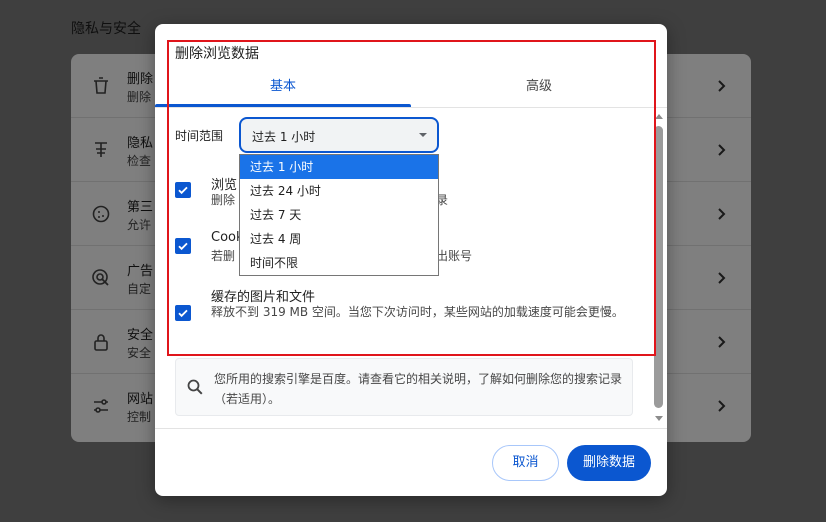 This screenshot has width=826, height=522. I want to click on search-engine-note: 您所用的搜索引擎是百度。请查看它的相关说明，了解如何删除您的搜索记录（若适用）。, so click(404, 387).